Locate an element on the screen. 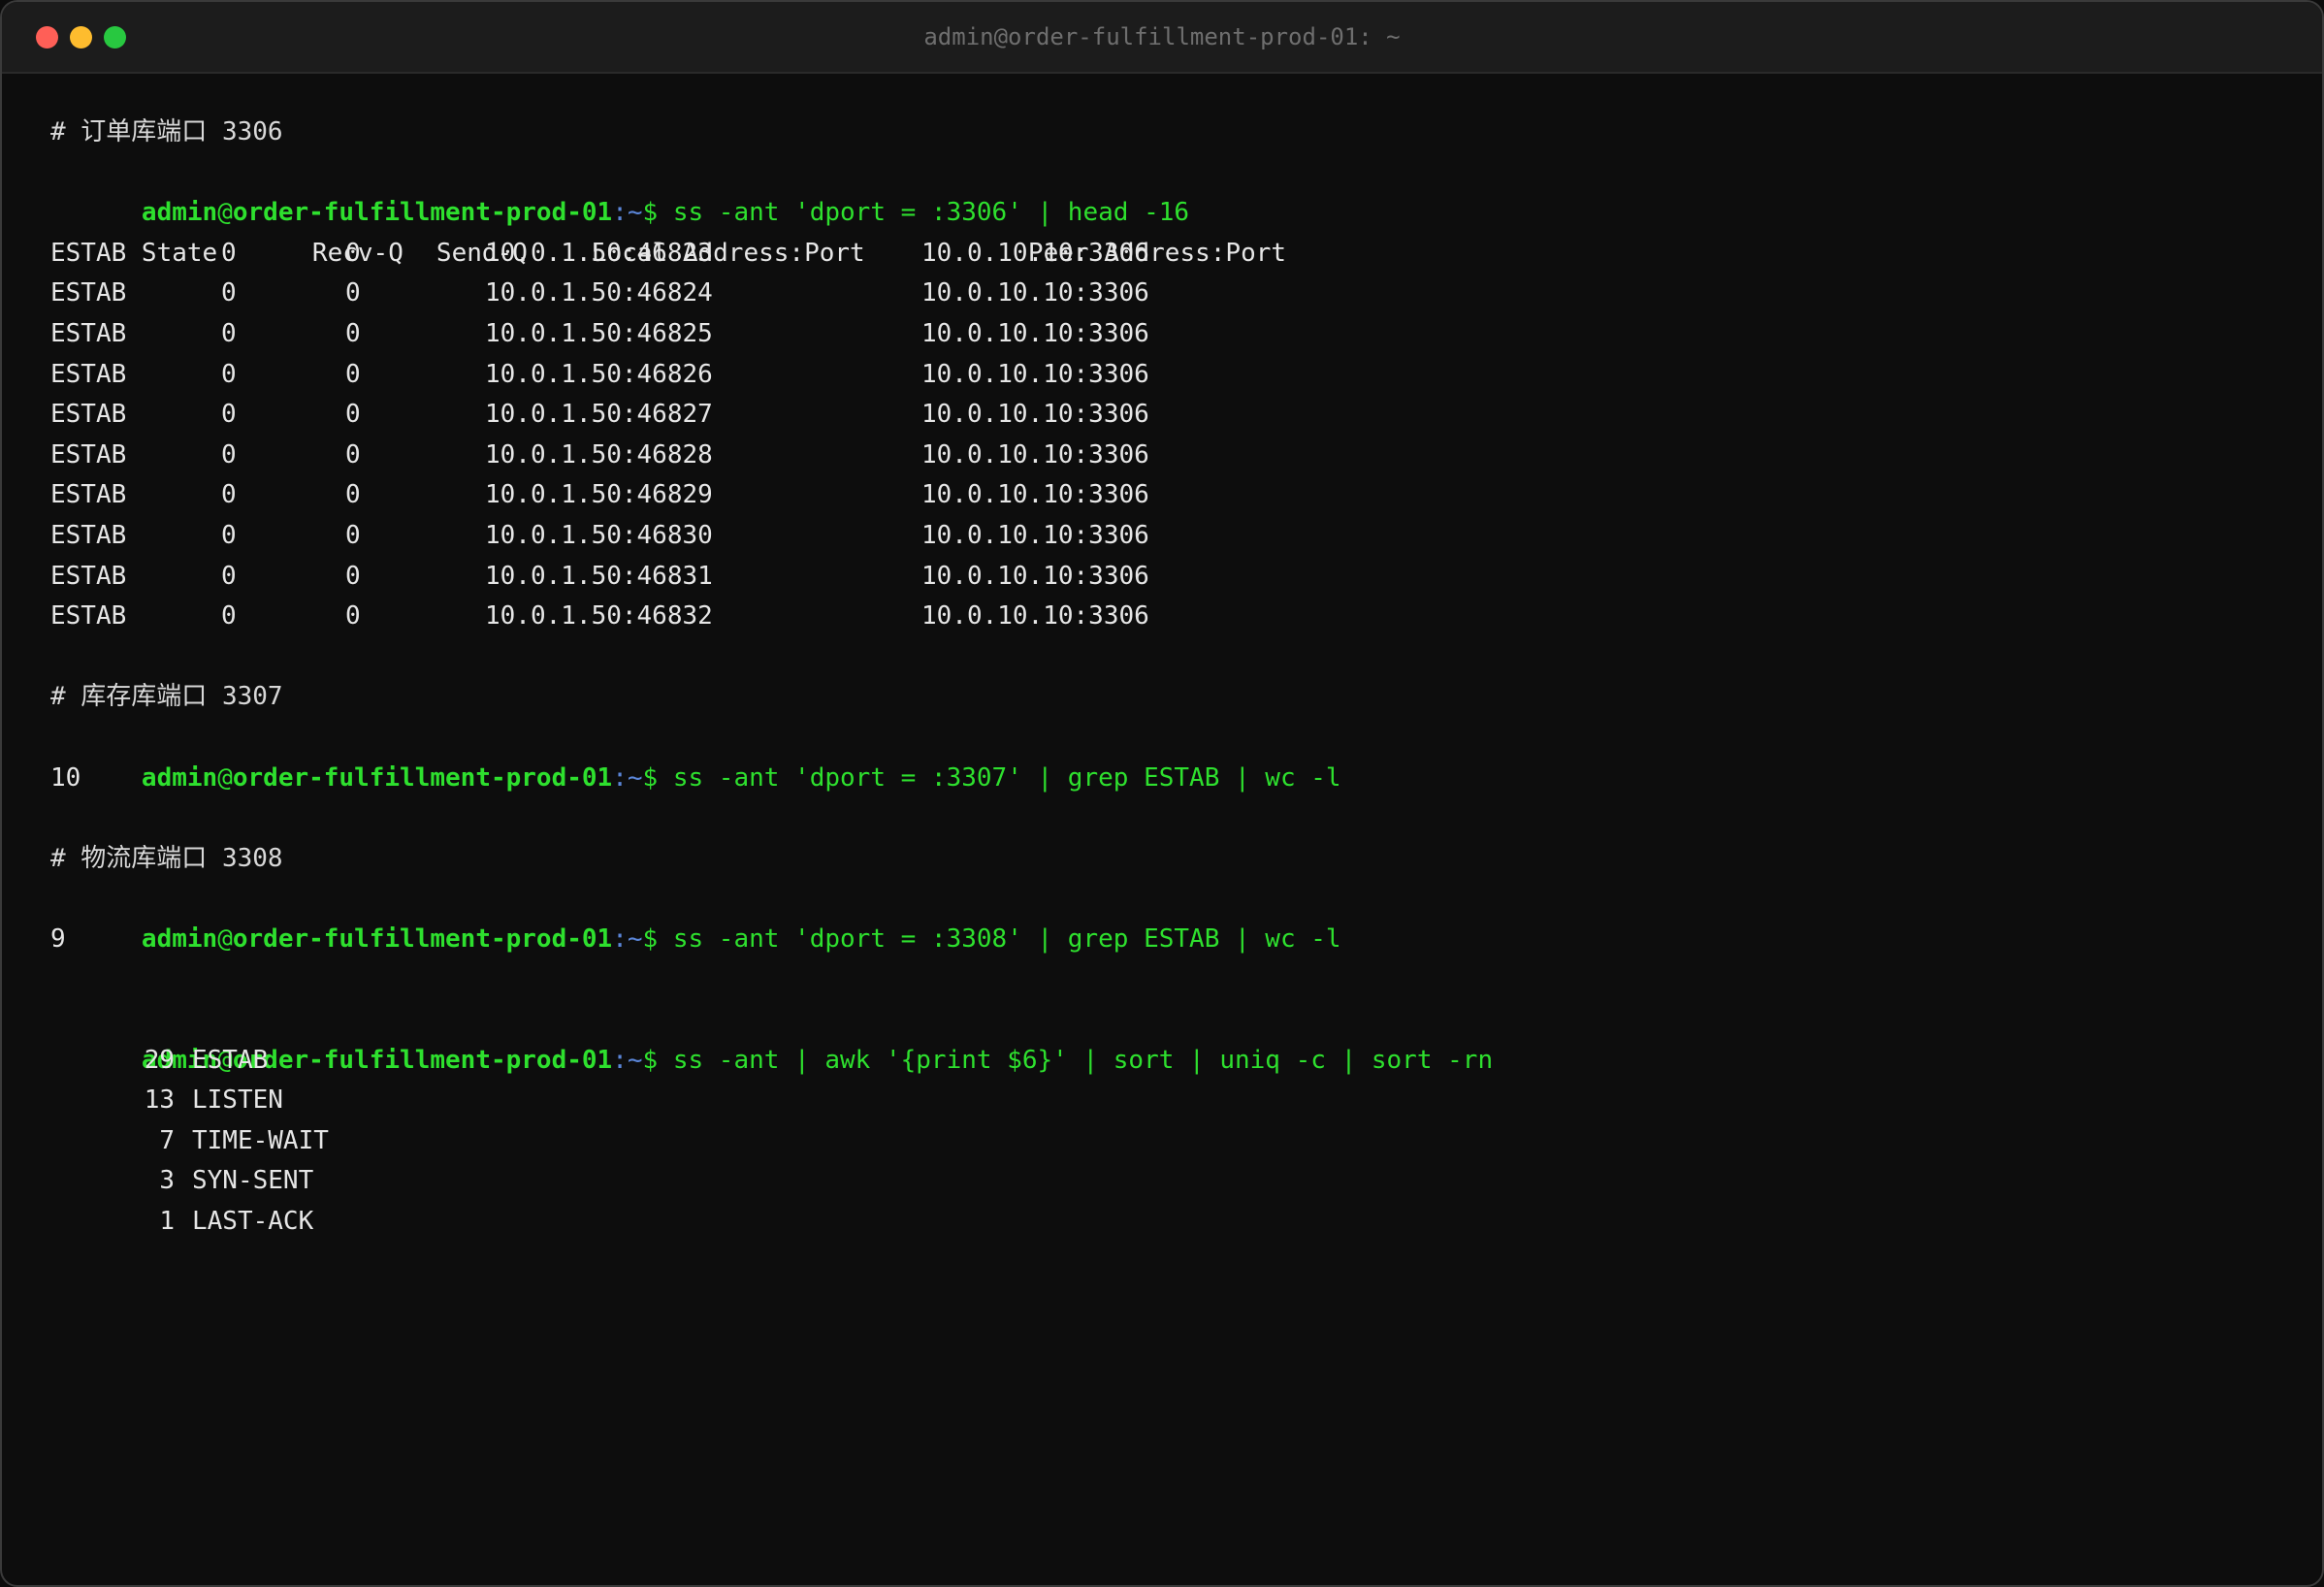  cell-local-address: 10.0.1.50:46829 is located at coordinates (599, 495).